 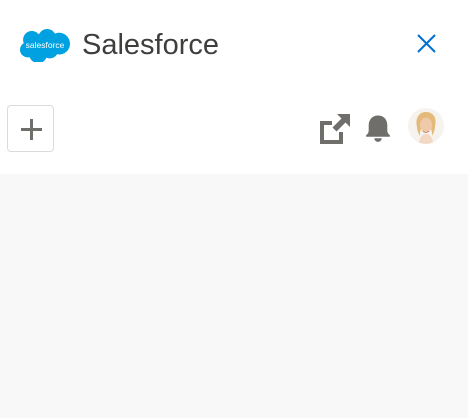 I want to click on notifications-button, so click(x=378, y=129).